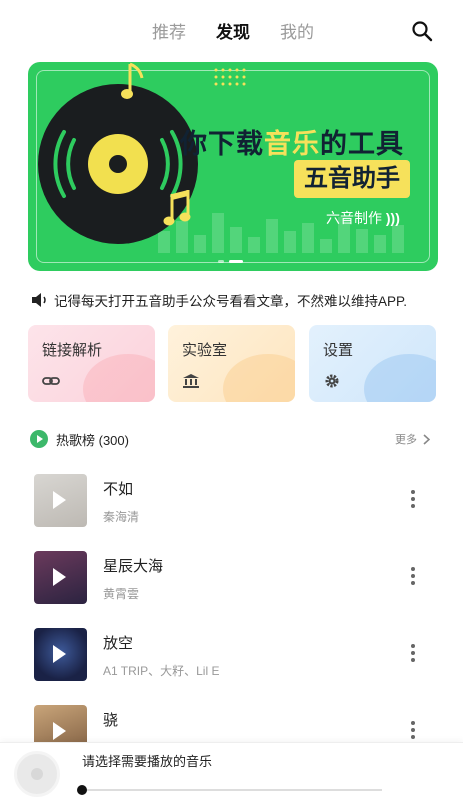 The width and height of the screenshot is (463, 802). What do you see at coordinates (406, 440) in the screenshot?
I see `more-label: 更多` at bounding box center [406, 440].